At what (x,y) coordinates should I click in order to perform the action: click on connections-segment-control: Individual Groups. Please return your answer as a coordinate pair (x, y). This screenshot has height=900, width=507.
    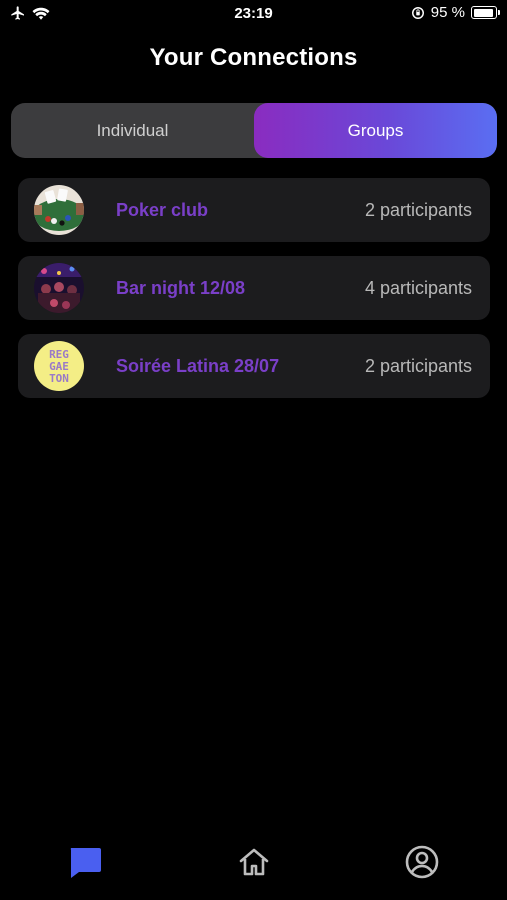
    Looking at the image, I should click on (254, 130).